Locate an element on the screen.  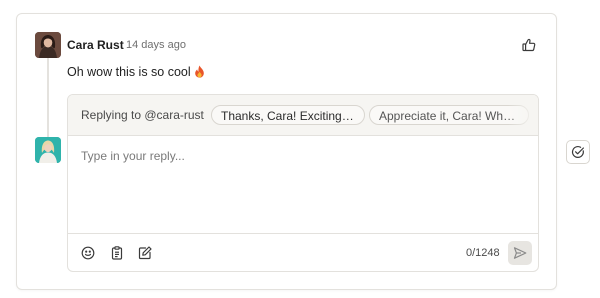
comment-body: Oh wow this is so cool is located at coordinates (136, 72).